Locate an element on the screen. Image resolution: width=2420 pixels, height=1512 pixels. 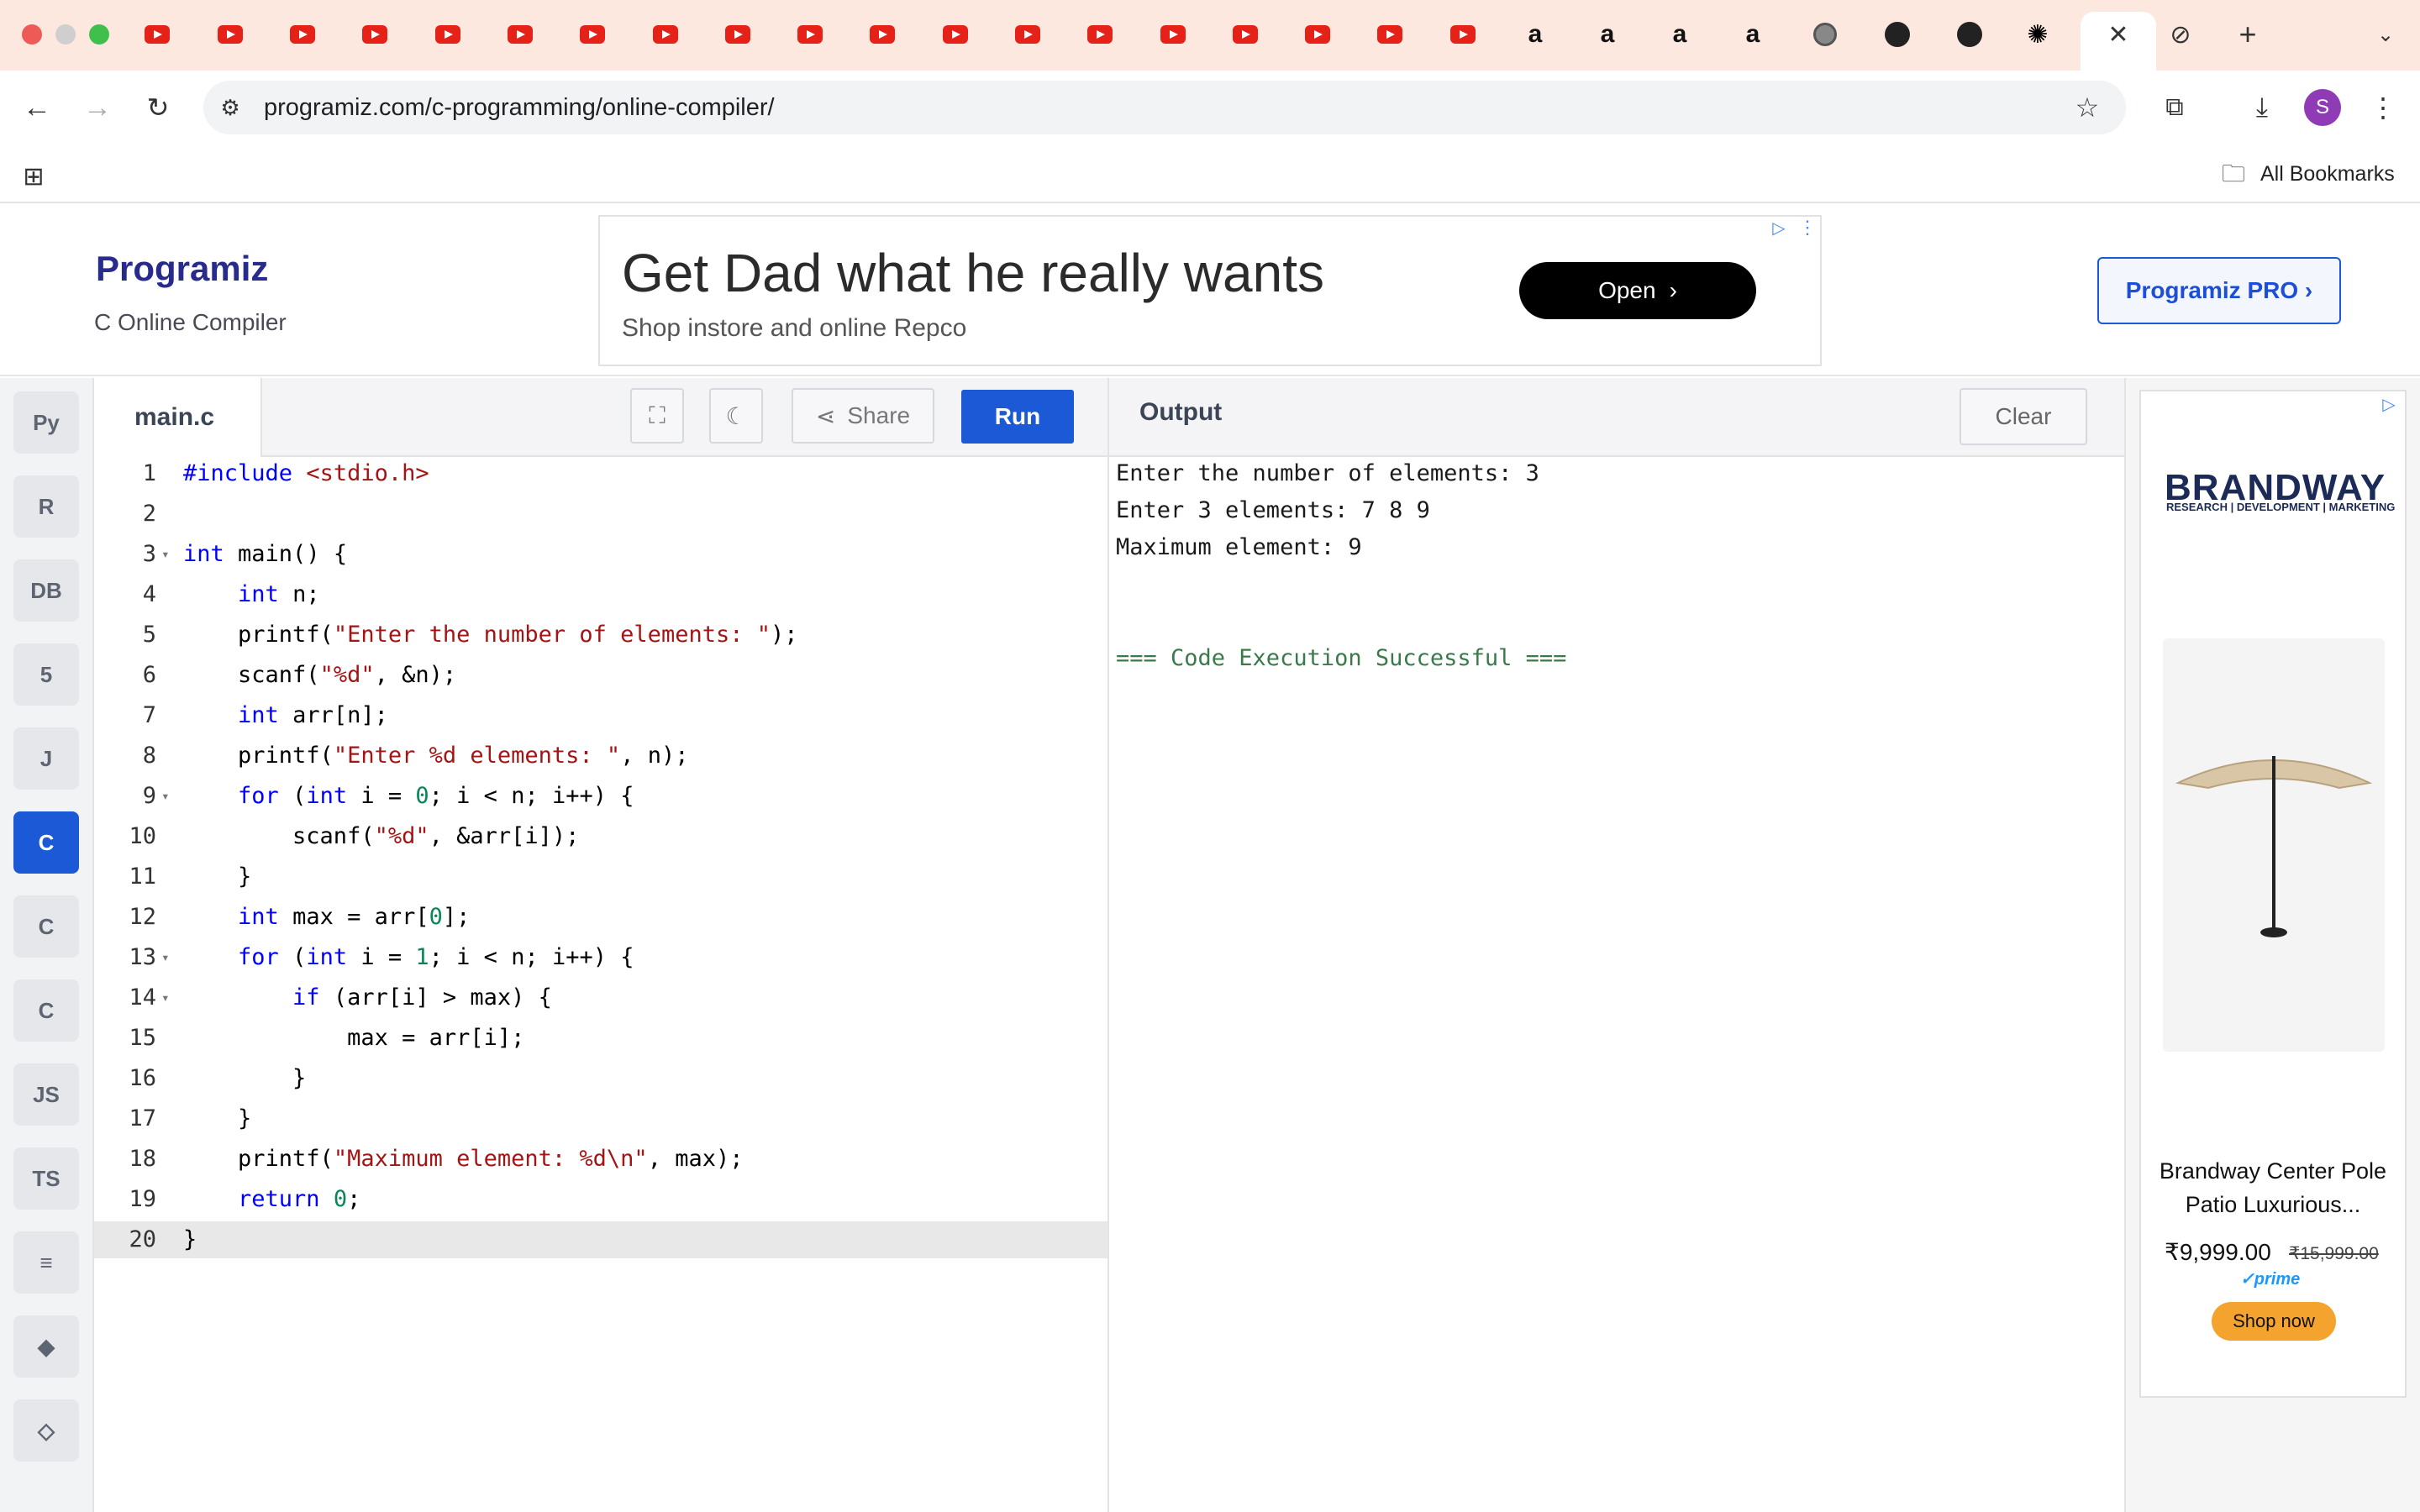
clear-button: Clear is located at coordinates (2024, 416).